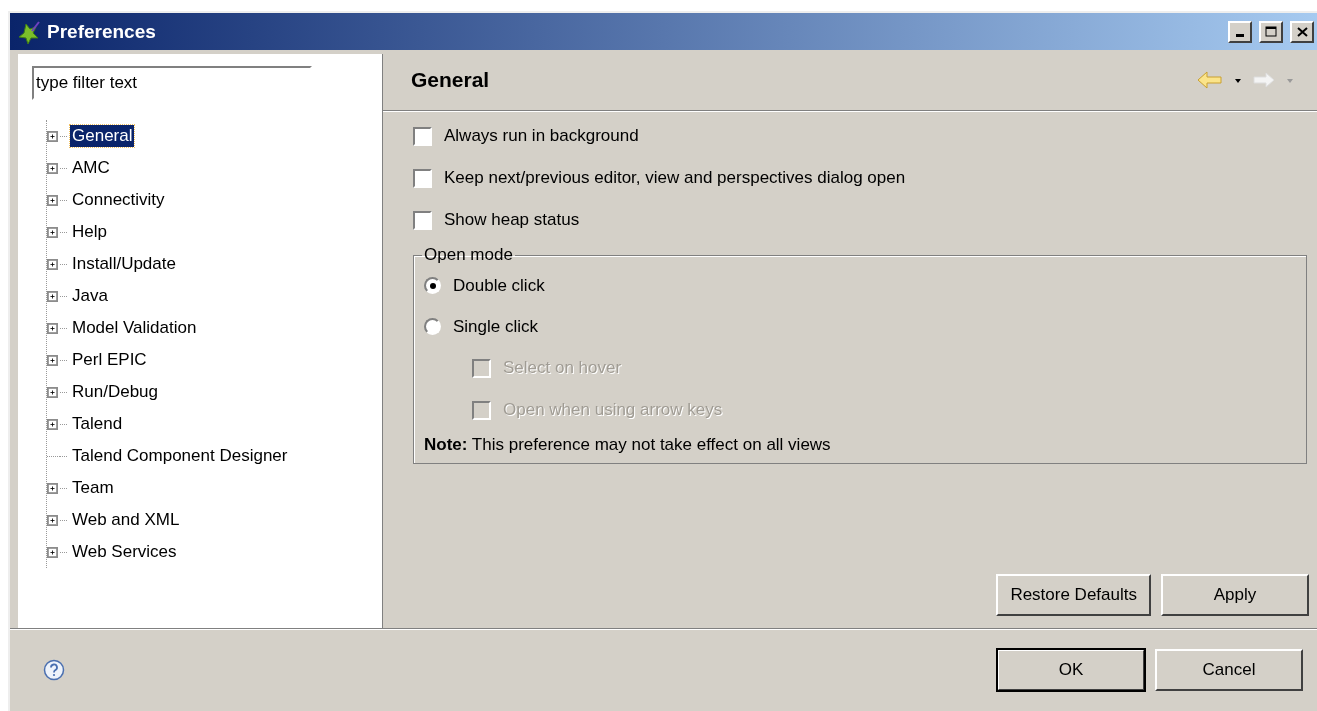 This screenshot has height=711, width=1317. I want to click on tree-item: Perl EPIC, so click(109, 360).